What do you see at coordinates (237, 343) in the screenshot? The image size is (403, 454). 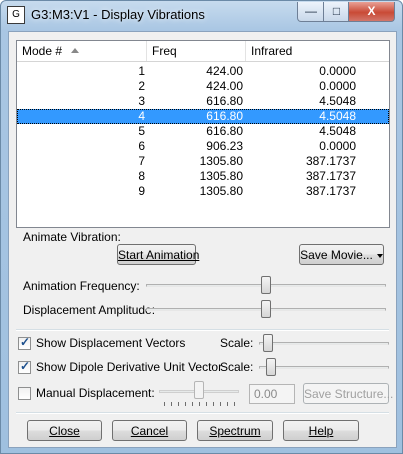 I see `vectors-scale-label: Scale:` at bounding box center [237, 343].